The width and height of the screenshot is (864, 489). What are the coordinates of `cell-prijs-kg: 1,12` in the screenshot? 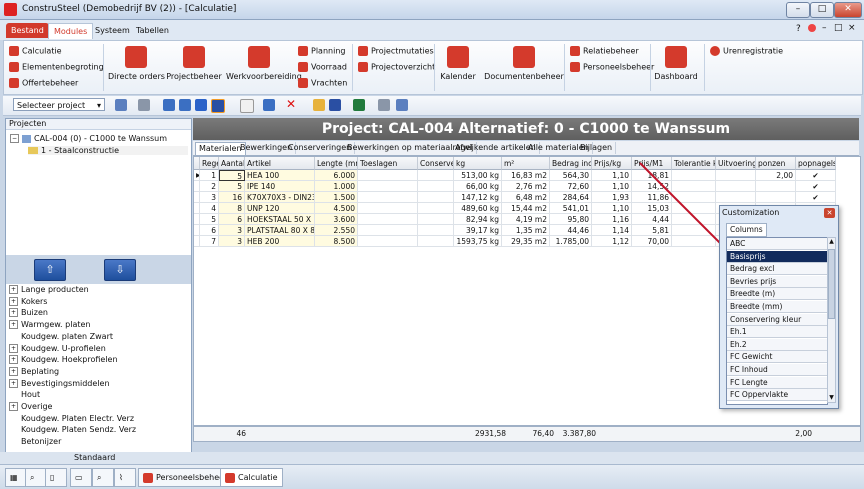 It's located at (612, 241).